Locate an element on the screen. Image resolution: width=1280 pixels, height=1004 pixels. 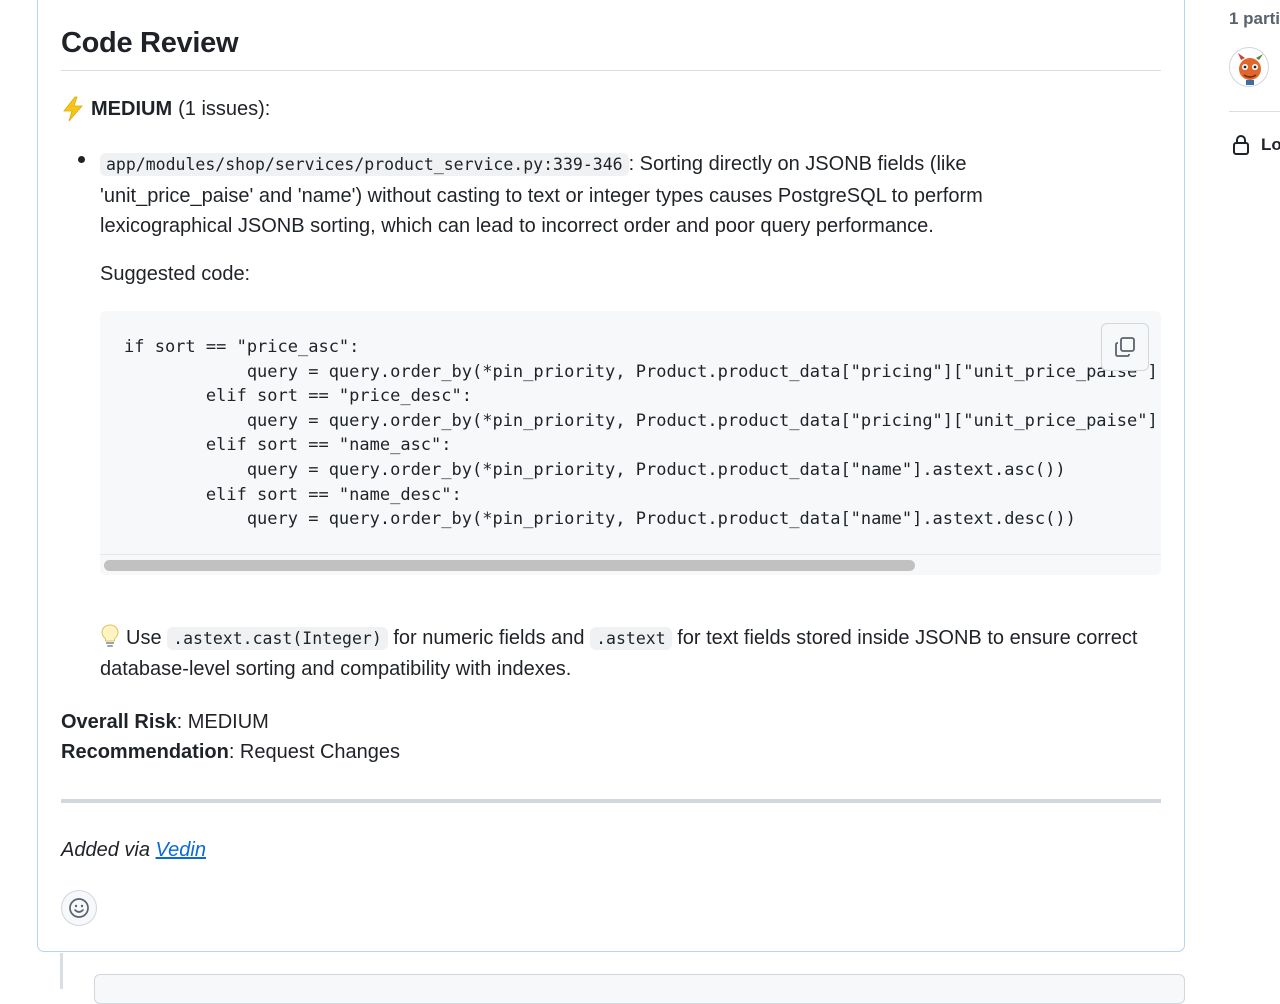
lock-icon is located at coordinates (1241, 145).